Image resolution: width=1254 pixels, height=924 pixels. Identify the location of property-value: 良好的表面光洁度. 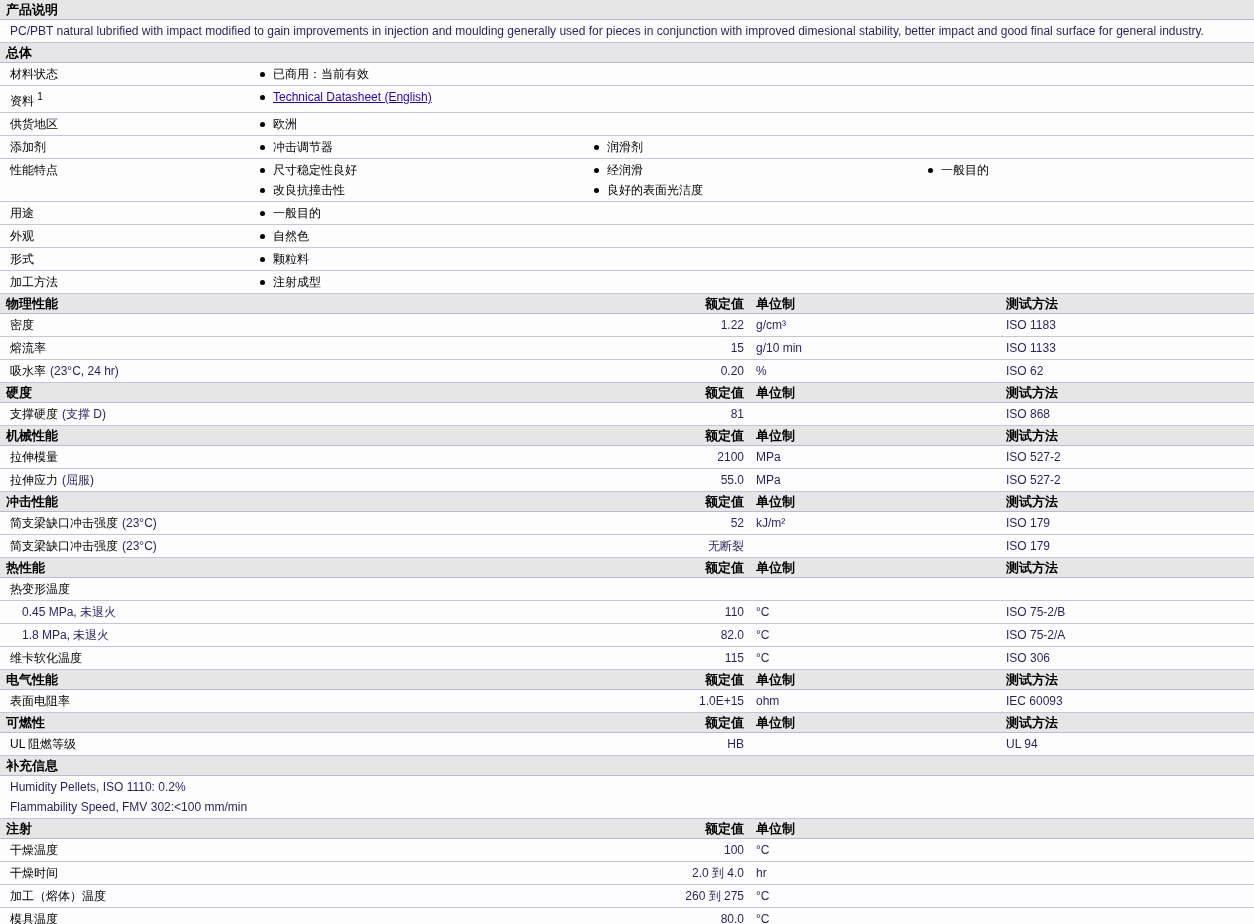
(655, 190).